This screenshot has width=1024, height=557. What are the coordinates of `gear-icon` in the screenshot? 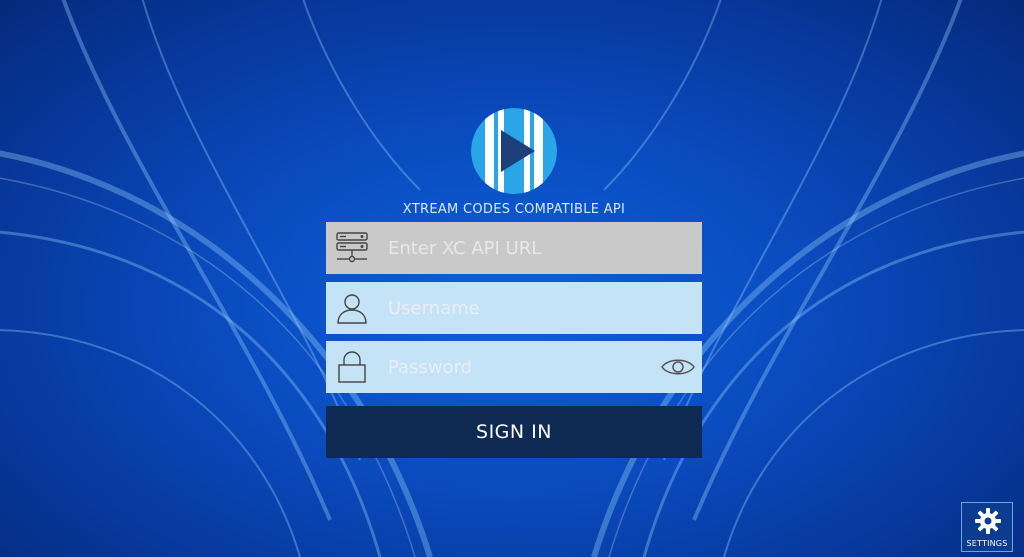 It's located at (988, 521).